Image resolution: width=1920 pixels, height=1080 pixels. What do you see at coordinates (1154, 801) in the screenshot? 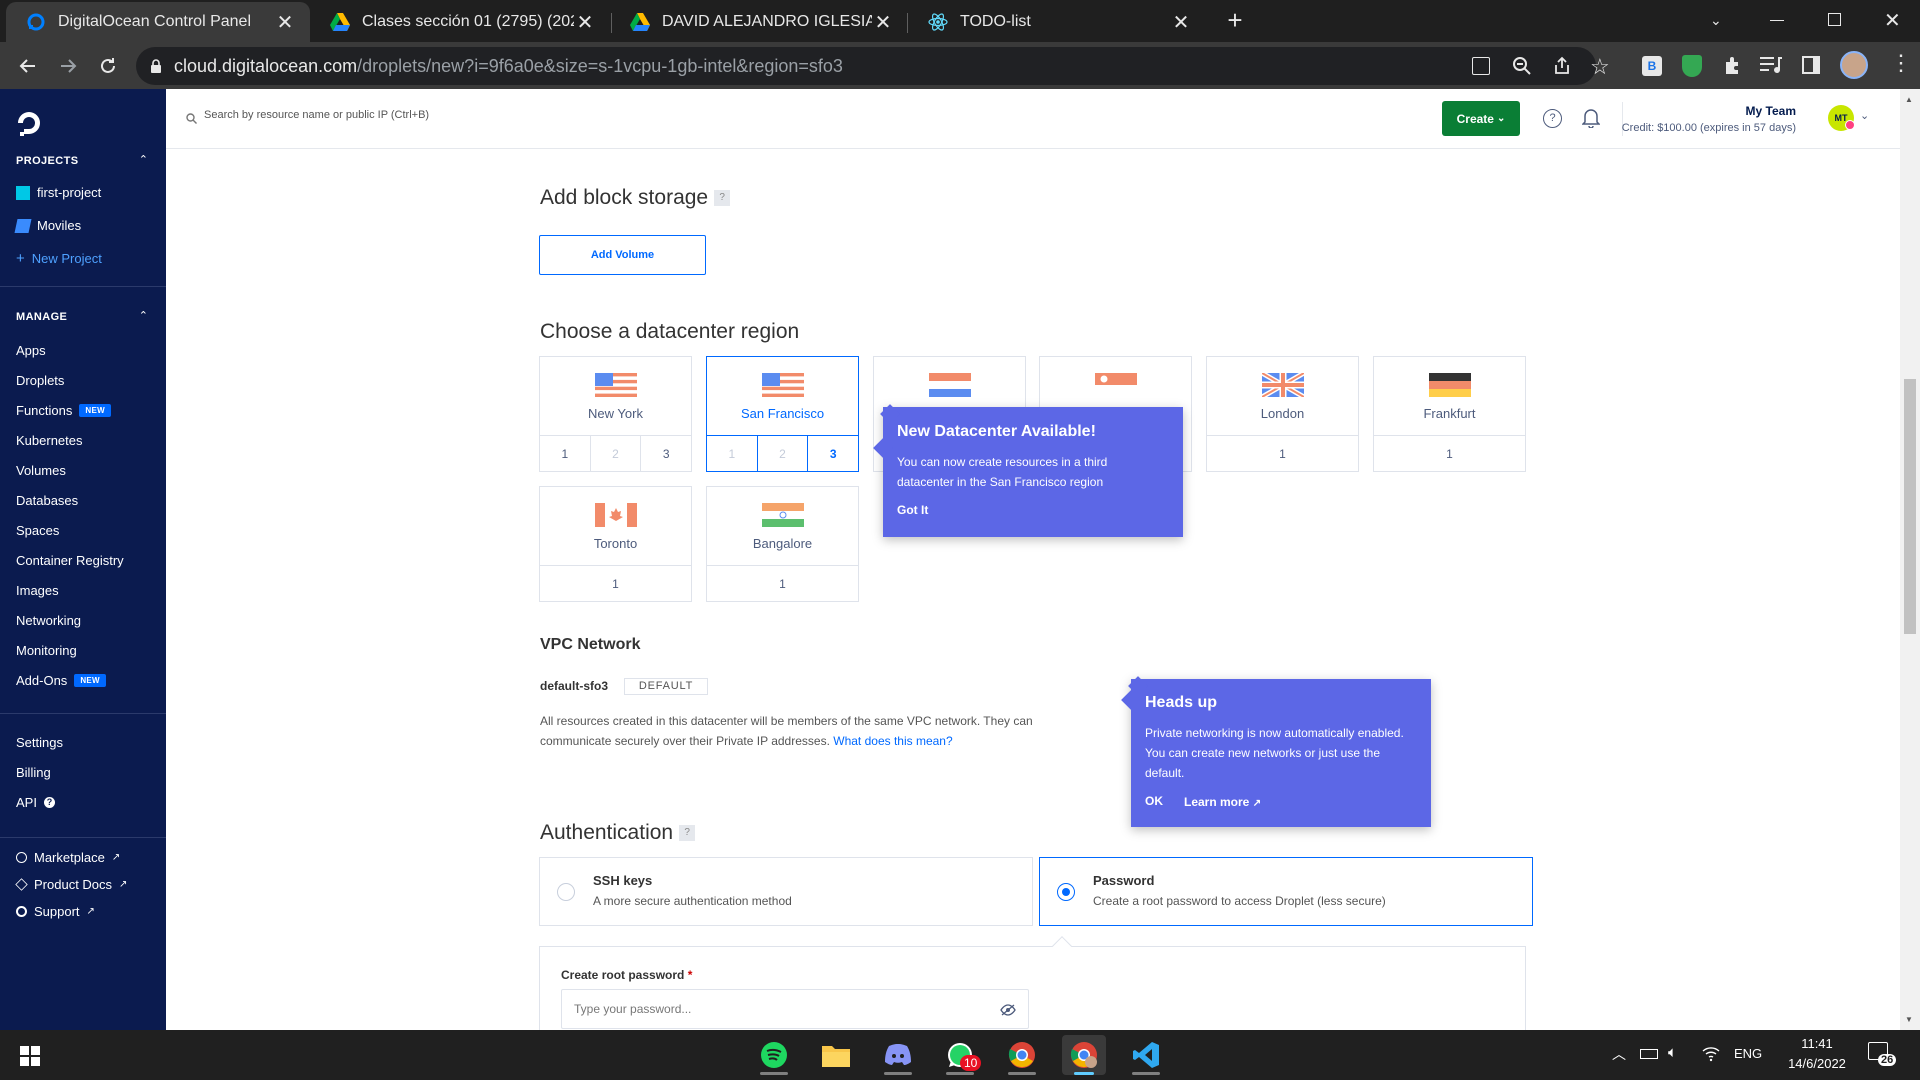
I see `ok-button: OK` at bounding box center [1154, 801].